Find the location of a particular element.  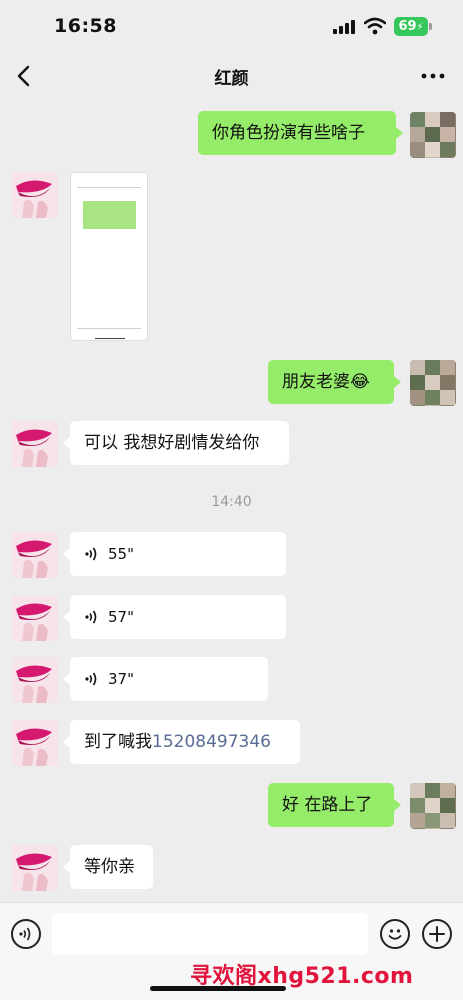

ellipsis-icon is located at coordinates (433, 76).